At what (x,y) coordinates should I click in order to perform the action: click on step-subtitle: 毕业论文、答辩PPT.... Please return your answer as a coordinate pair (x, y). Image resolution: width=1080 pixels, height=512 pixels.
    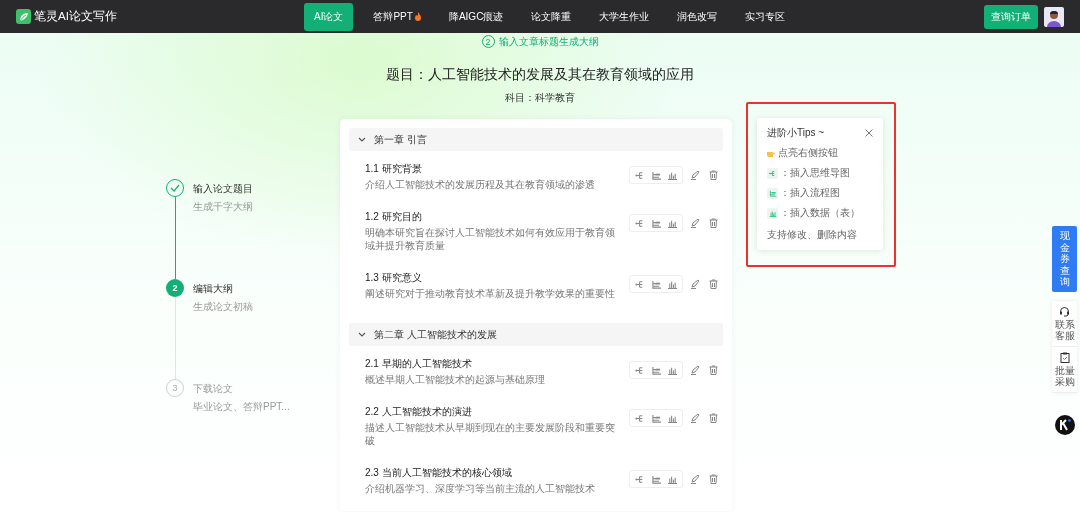
    Looking at the image, I should click on (241, 407).